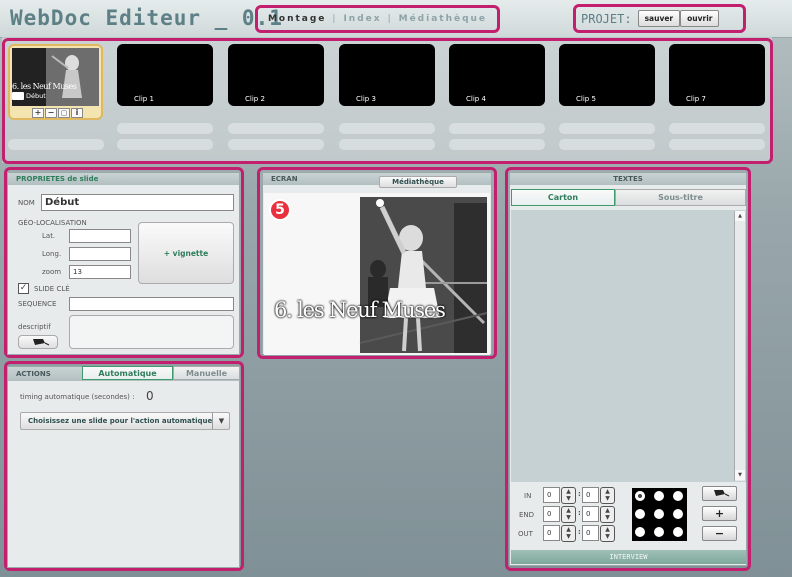 Image resolution: width=792 pixels, height=577 pixels. Describe the element at coordinates (719, 533) in the screenshot. I see `remove-text-button: −` at that location.